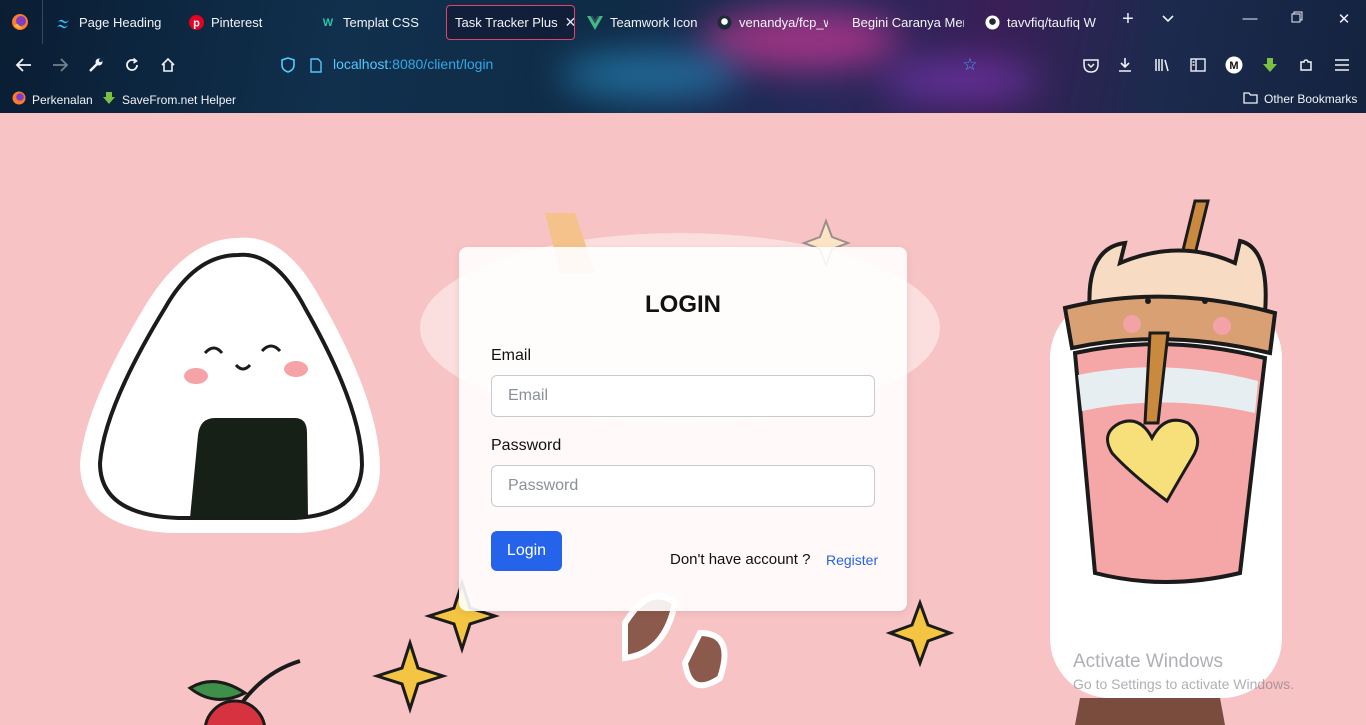  I want to click on tab-label: venandya/fcp_w, so click(783, 22).